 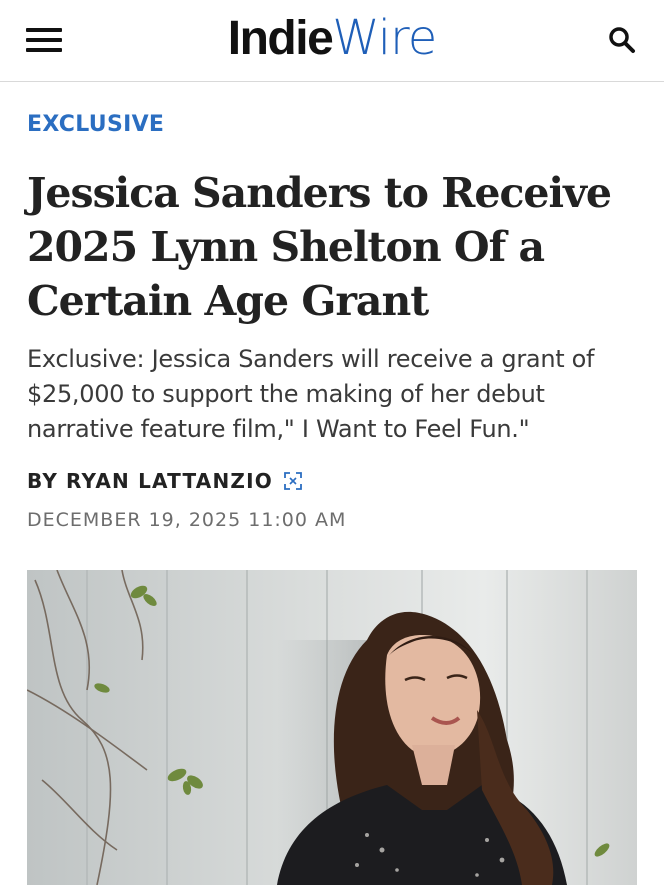 I want to click on logo-wire: Wire, so click(x=384, y=38).